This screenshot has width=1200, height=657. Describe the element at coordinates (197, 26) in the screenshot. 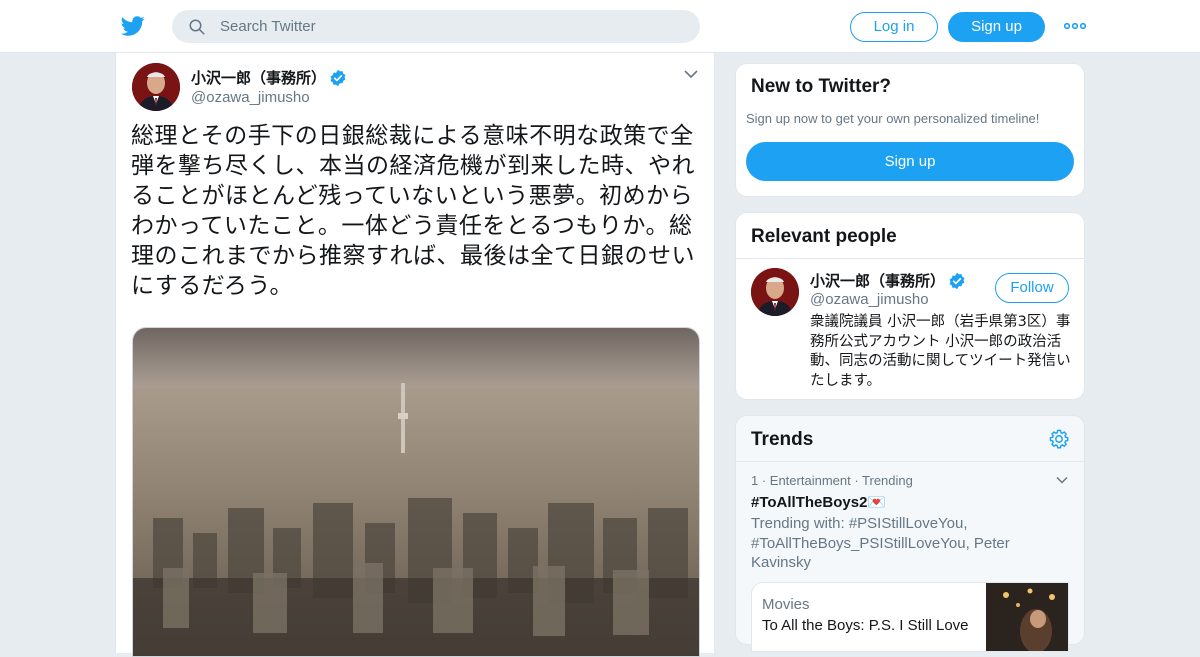

I see `search-icon` at that location.